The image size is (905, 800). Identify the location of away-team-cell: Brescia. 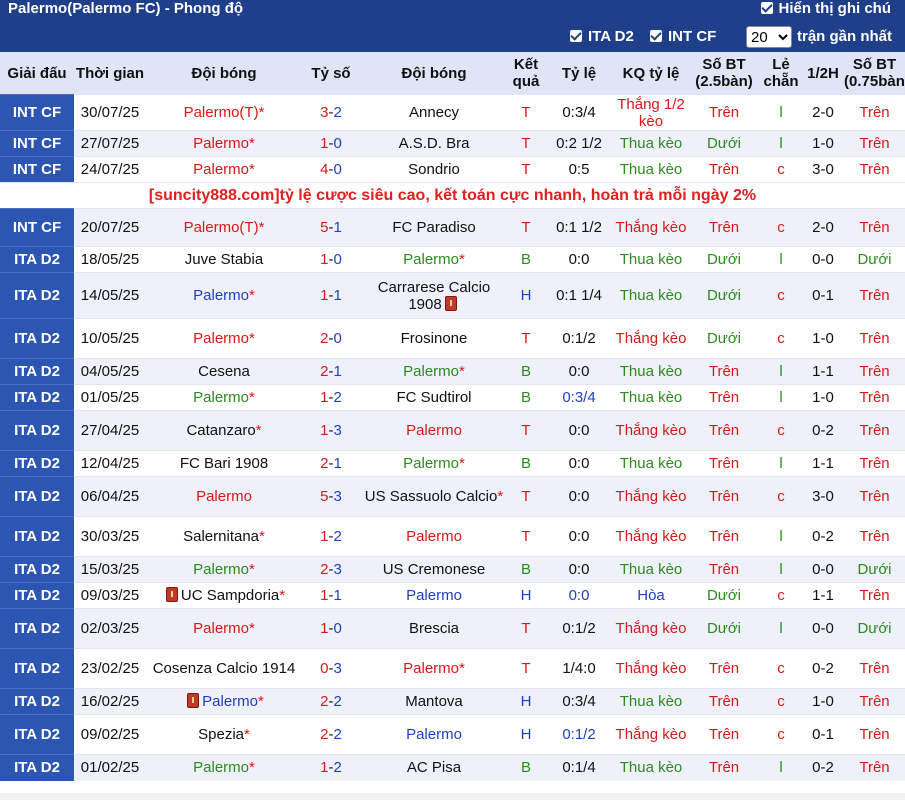
(434, 628).